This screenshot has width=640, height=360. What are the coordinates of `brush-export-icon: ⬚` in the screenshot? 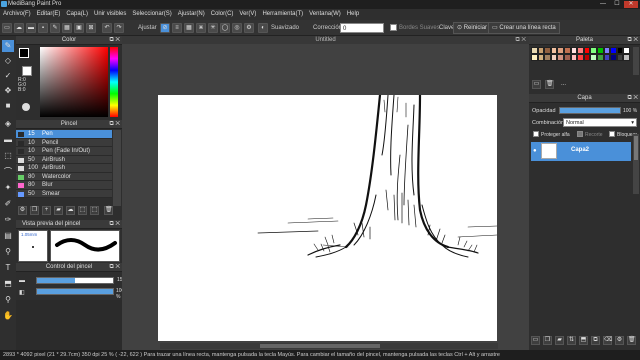 It's located at (94, 210).